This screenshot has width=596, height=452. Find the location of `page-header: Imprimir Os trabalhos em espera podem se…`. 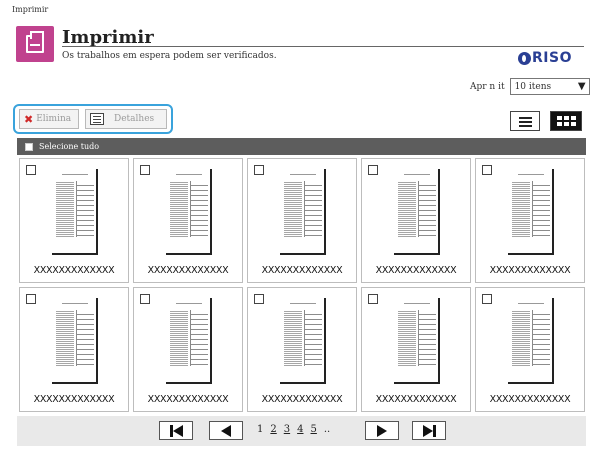

page-header: Imprimir Os trabalhos em espera podem se… is located at coordinates (300, 45).